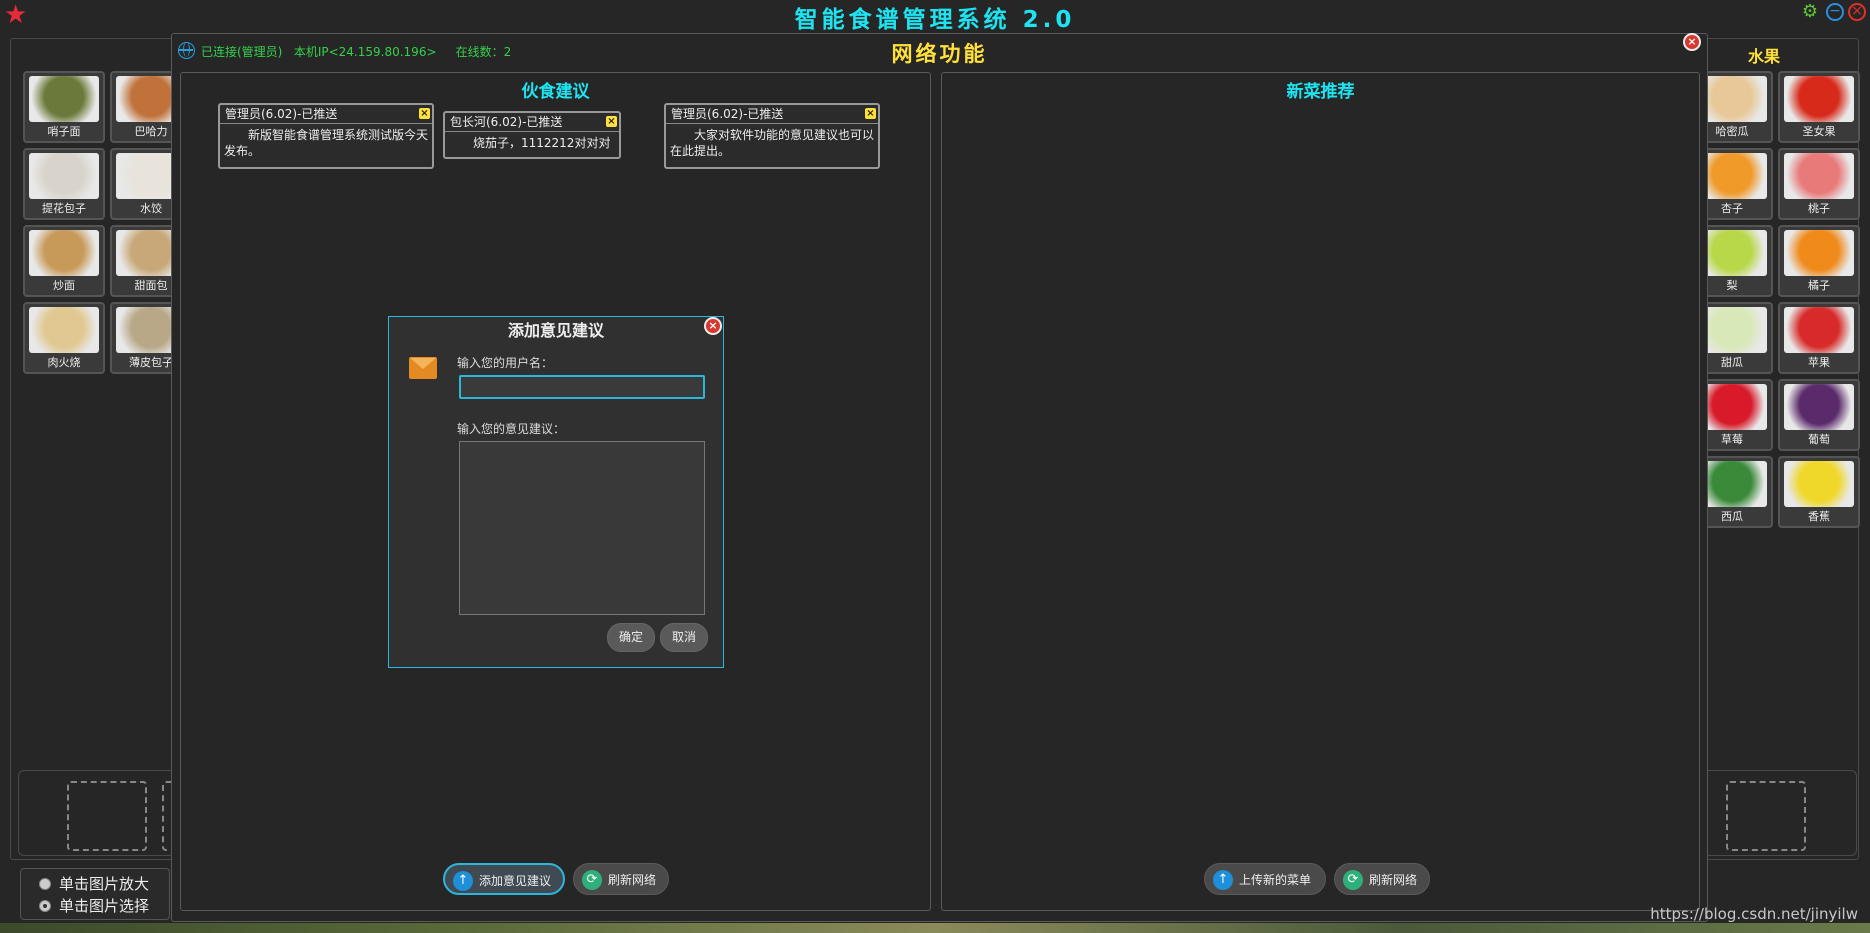 This screenshot has width=1870, height=933. I want to click on radio-dot-selected, so click(45, 905).